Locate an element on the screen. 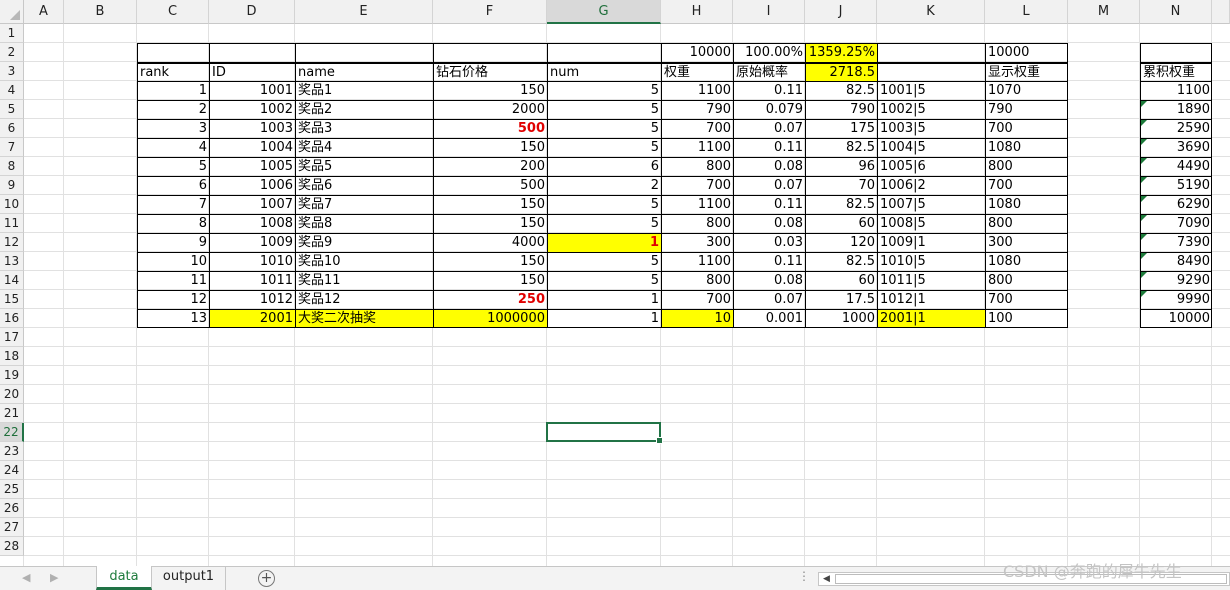 The image size is (1230, 590). cell-j10: 82.5 is located at coordinates (841, 204).